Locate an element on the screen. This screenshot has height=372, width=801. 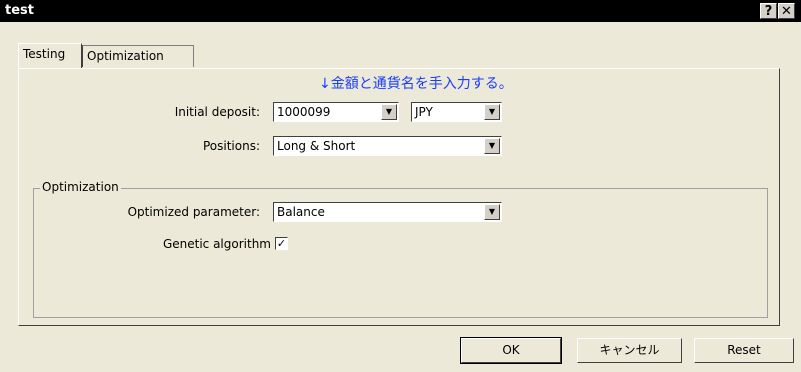
title-bar: test ? ✕ is located at coordinates (400, 11).